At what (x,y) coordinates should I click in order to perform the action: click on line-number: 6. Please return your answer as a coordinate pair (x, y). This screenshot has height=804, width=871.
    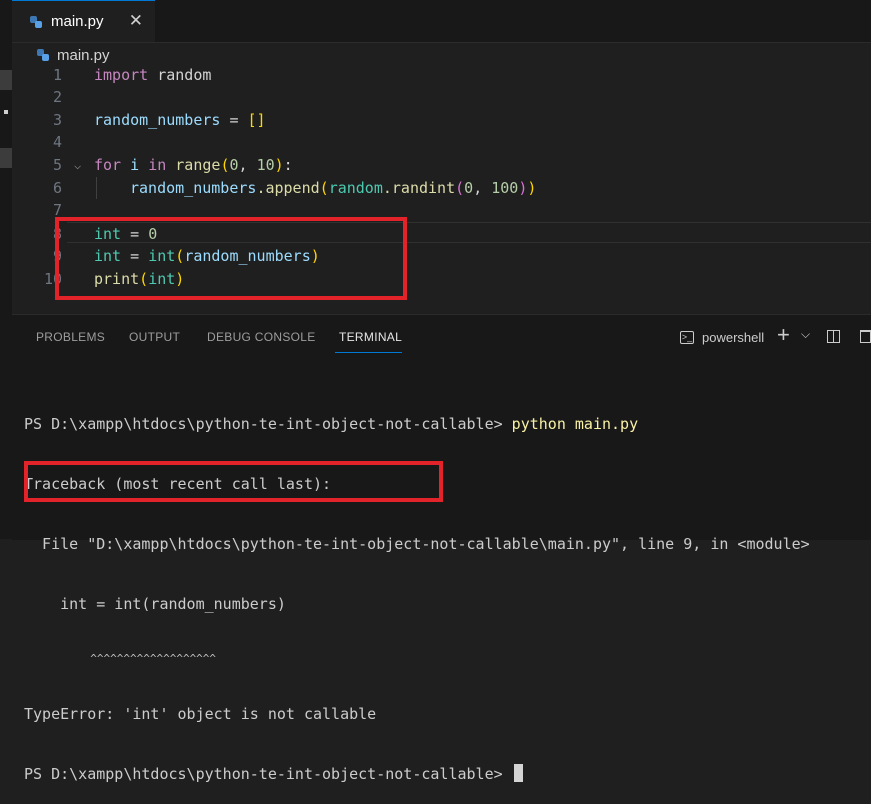
    Looking at the image, I should click on (57, 188).